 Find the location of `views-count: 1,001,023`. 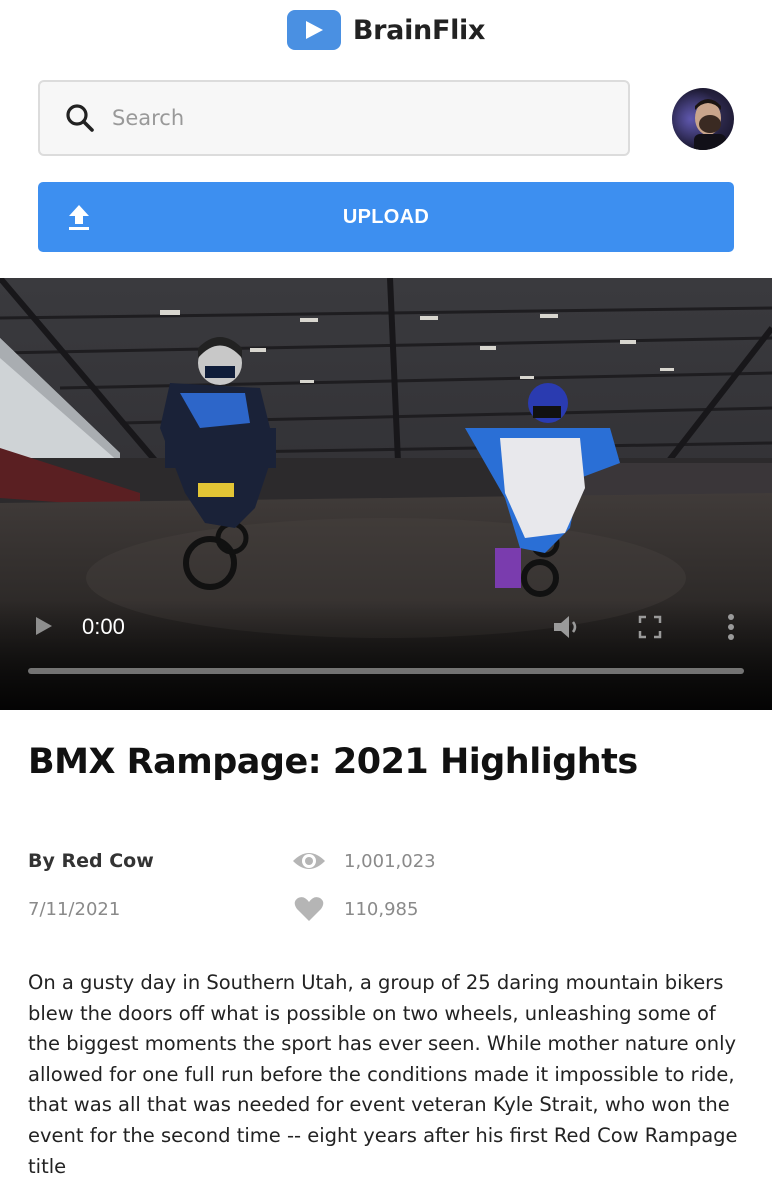

views-count: 1,001,023 is located at coordinates (390, 861).